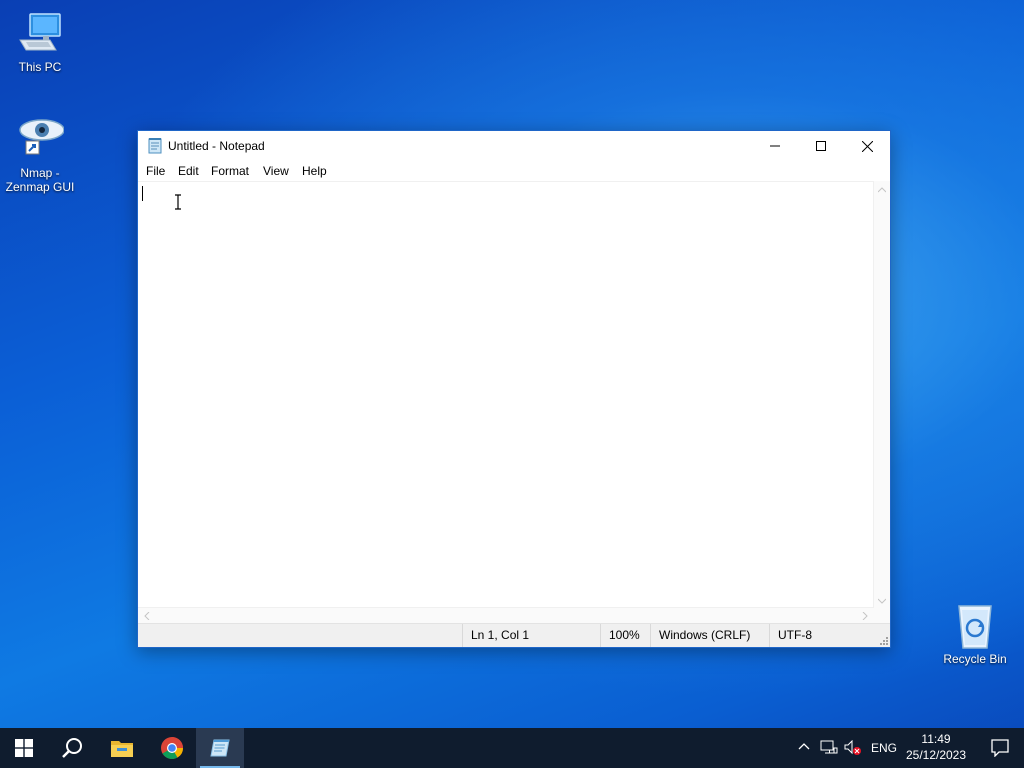 This screenshot has width=1024, height=768. I want to click on folder-icon, so click(122, 749).